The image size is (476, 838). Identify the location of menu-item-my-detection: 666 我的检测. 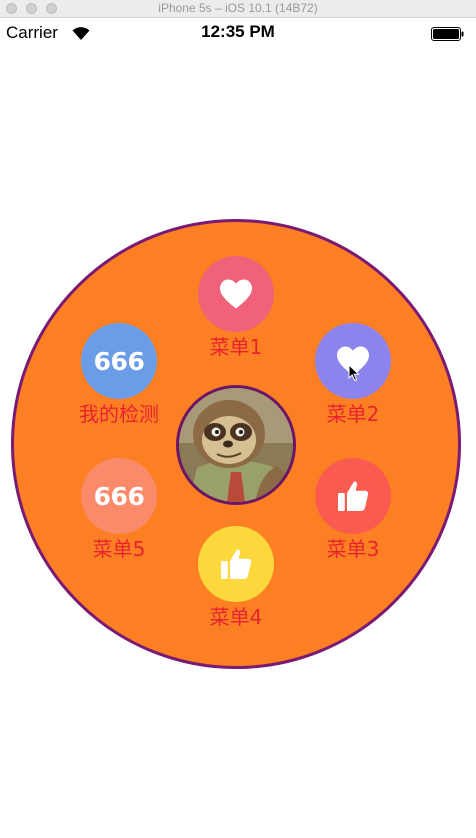
(119, 374).